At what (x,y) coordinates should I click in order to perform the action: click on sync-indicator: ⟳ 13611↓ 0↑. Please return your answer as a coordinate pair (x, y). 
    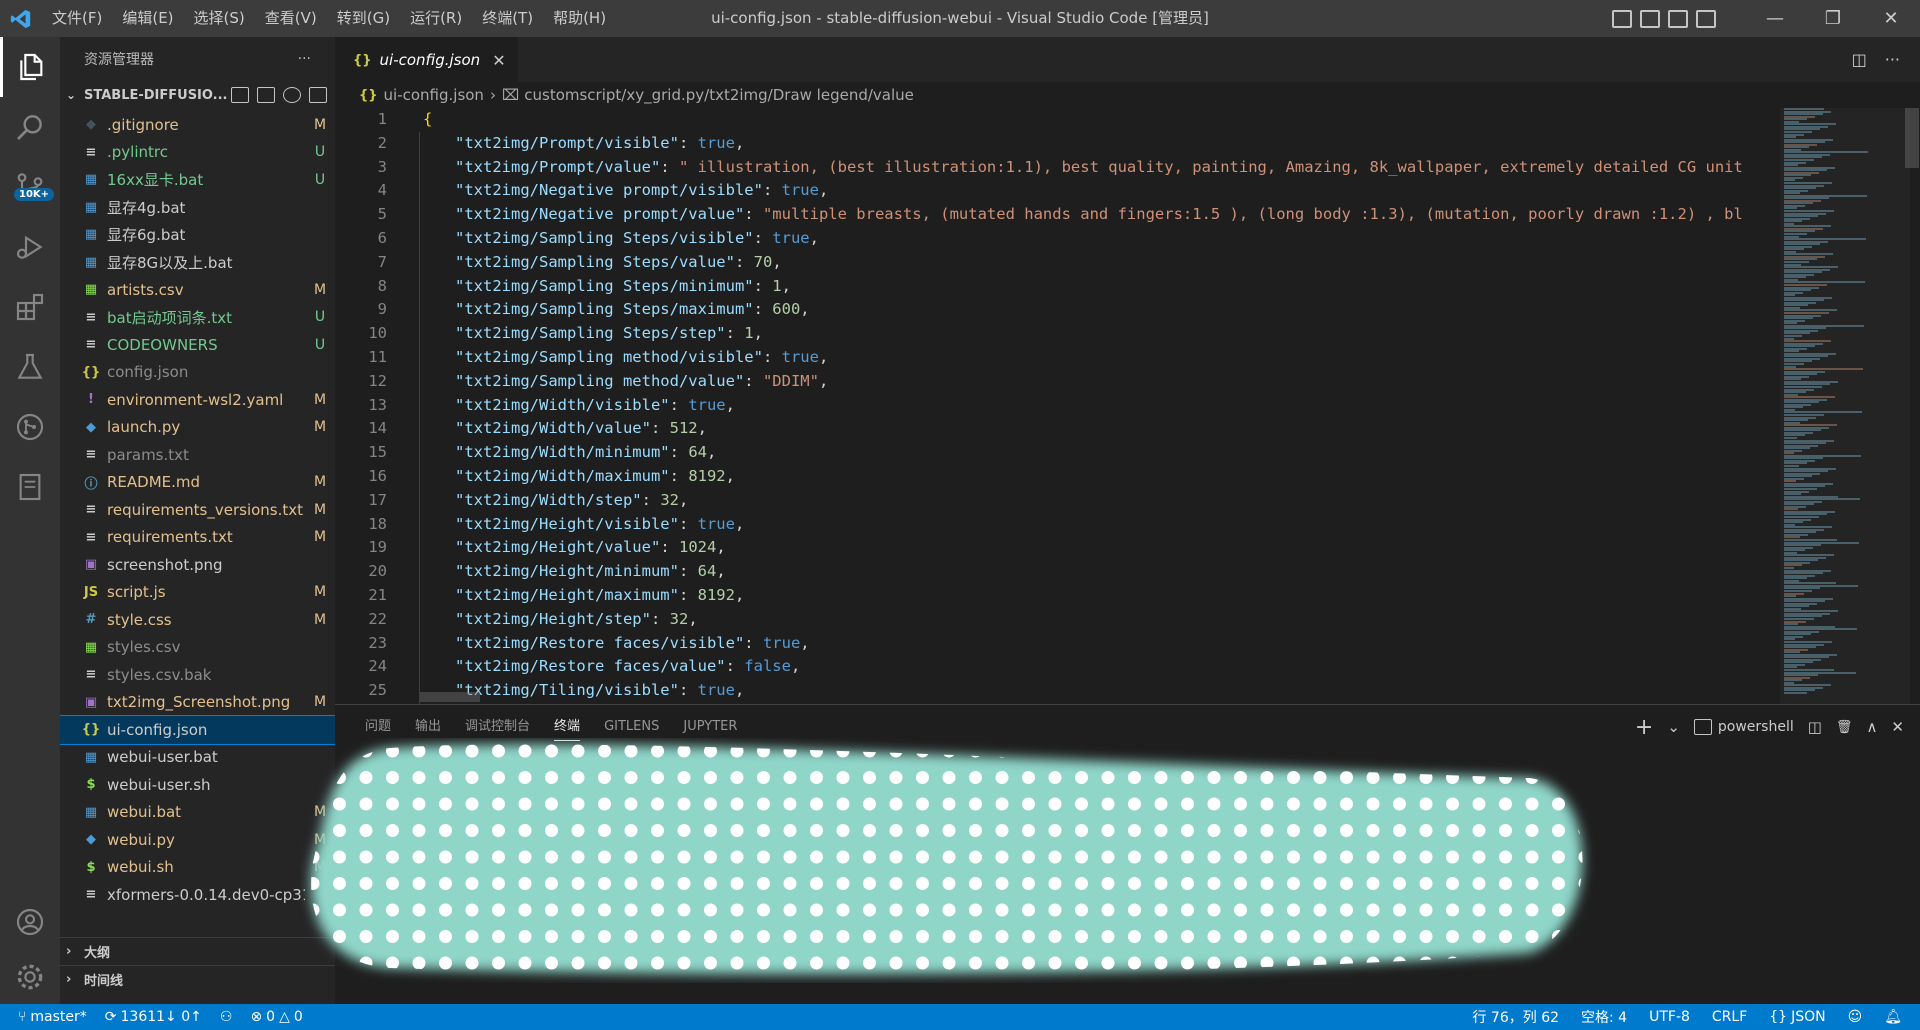
    Looking at the image, I should click on (153, 1017).